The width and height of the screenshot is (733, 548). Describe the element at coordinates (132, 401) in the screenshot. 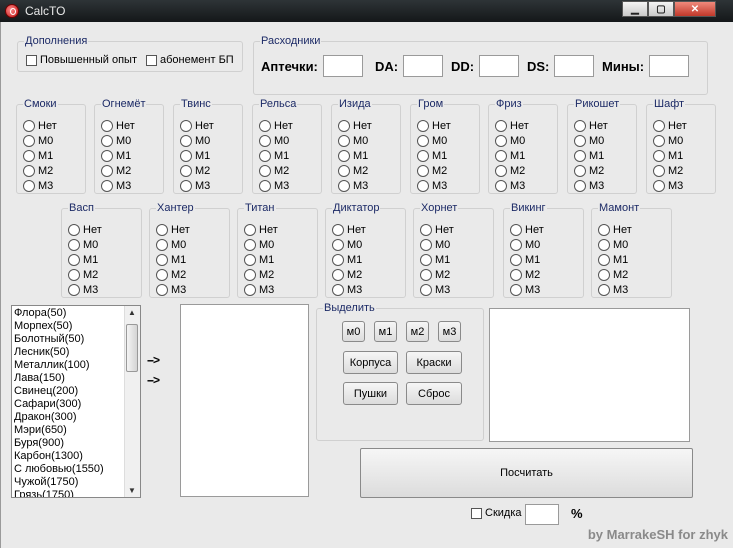

I see `list-scrollbar: ▲ ▼` at that location.